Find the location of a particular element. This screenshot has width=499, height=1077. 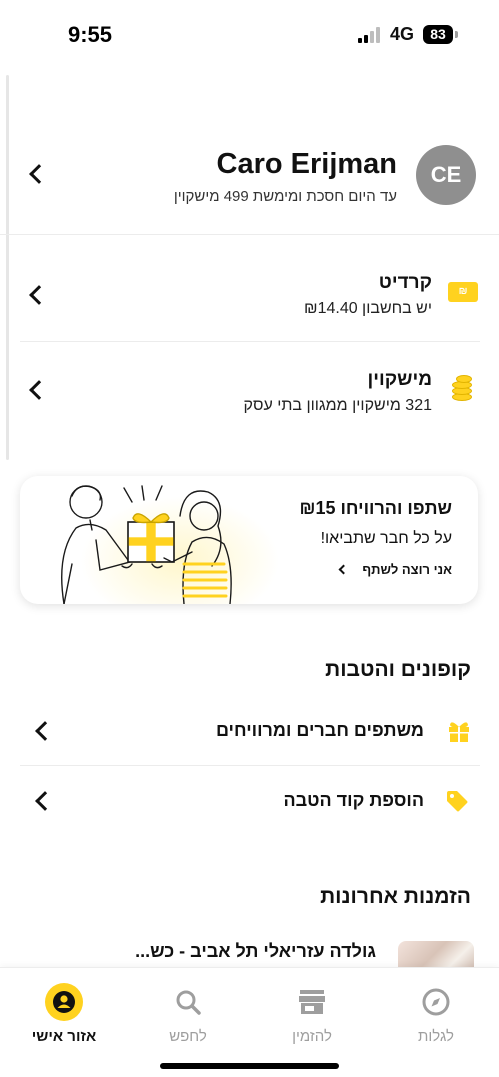

share-friends-row: משתפים חברים ומרוויחים is located at coordinates (250, 732).